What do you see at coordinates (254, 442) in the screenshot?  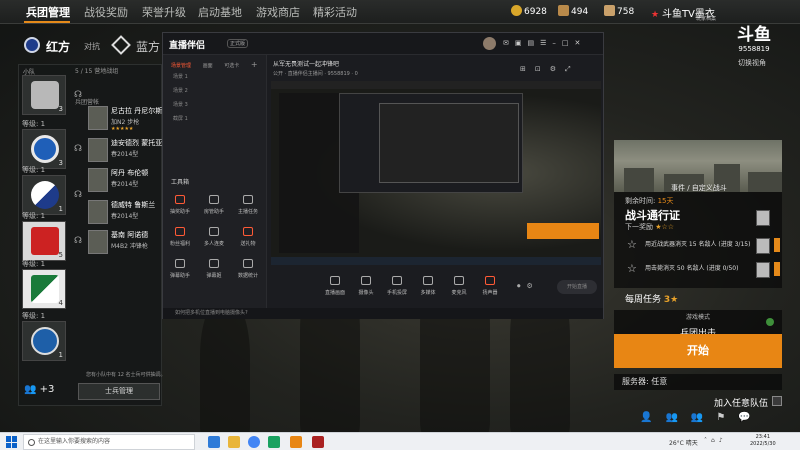 I see `chrome-icon` at bounding box center [254, 442].